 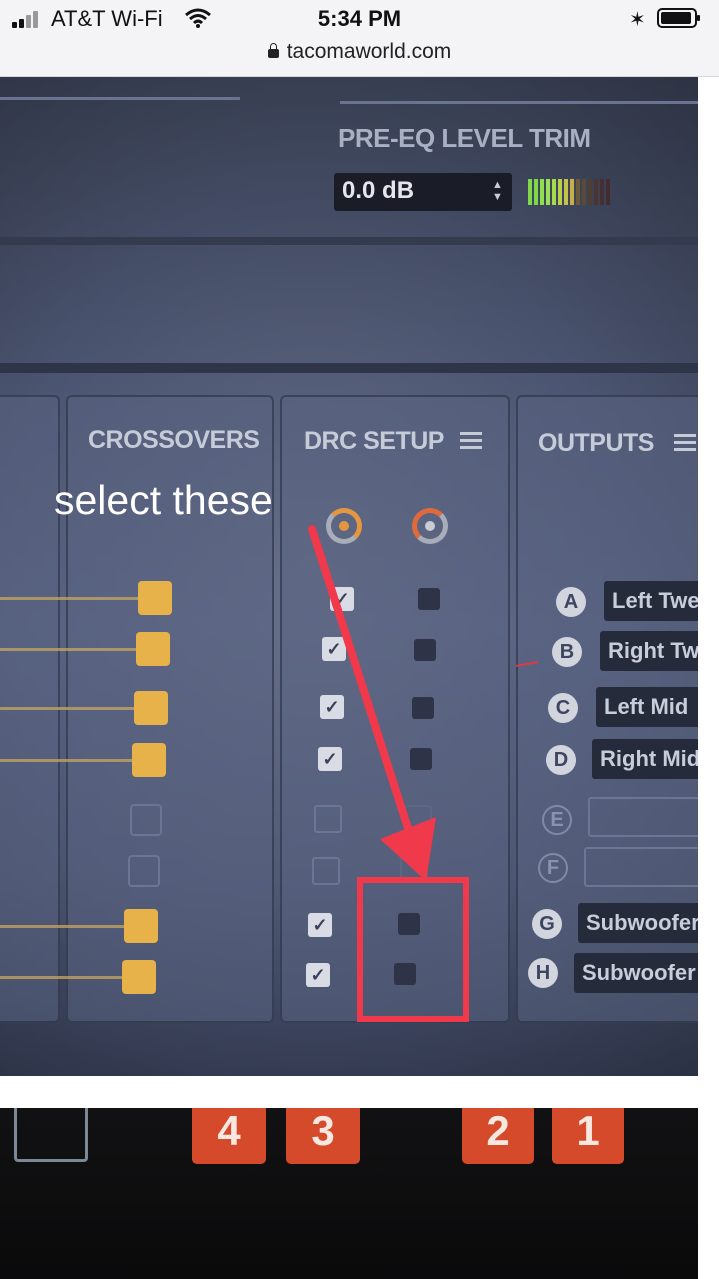 What do you see at coordinates (51, 1135) in the screenshot?
I see `blank-key` at bounding box center [51, 1135].